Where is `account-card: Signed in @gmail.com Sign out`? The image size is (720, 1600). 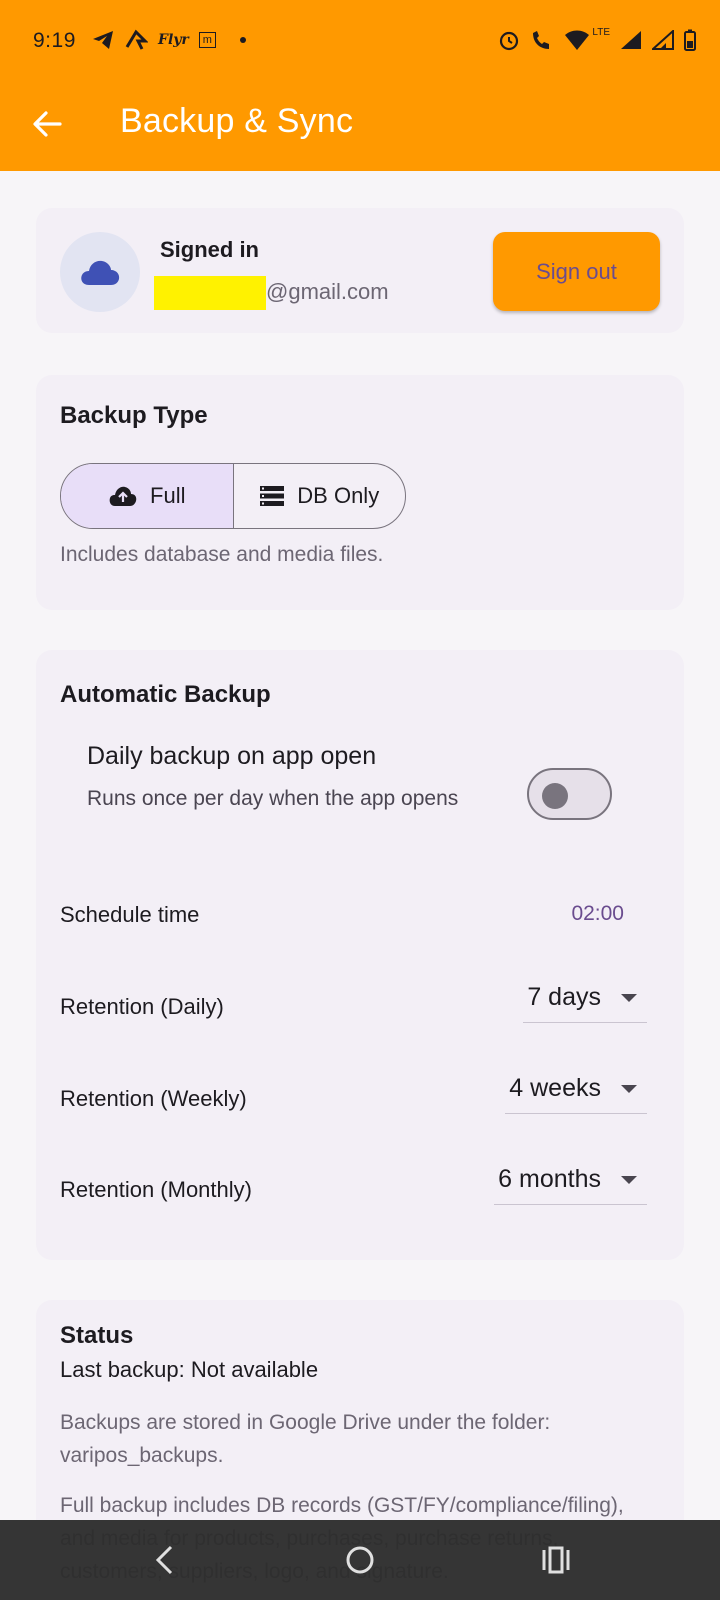 account-card: Signed in @gmail.com Sign out is located at coordinates (360, 270).